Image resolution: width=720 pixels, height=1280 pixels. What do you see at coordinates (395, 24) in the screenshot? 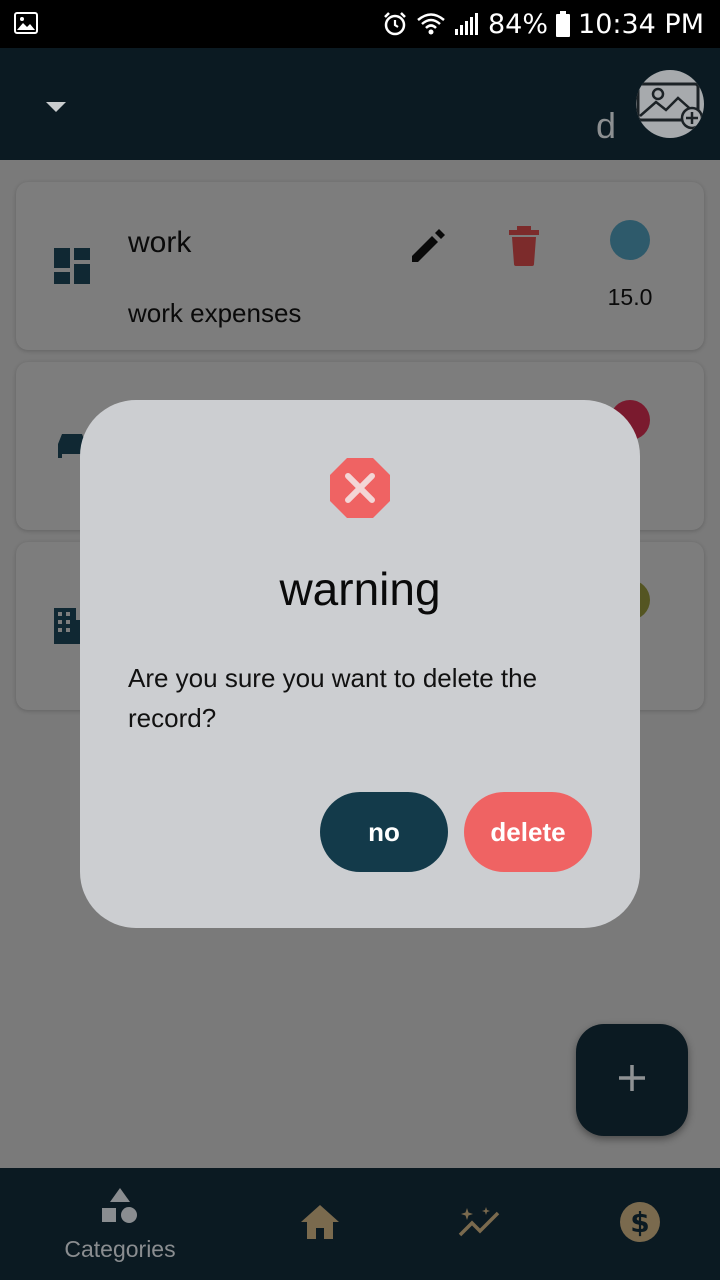
I see `alarm-icon` at bounding box center [395, 24].